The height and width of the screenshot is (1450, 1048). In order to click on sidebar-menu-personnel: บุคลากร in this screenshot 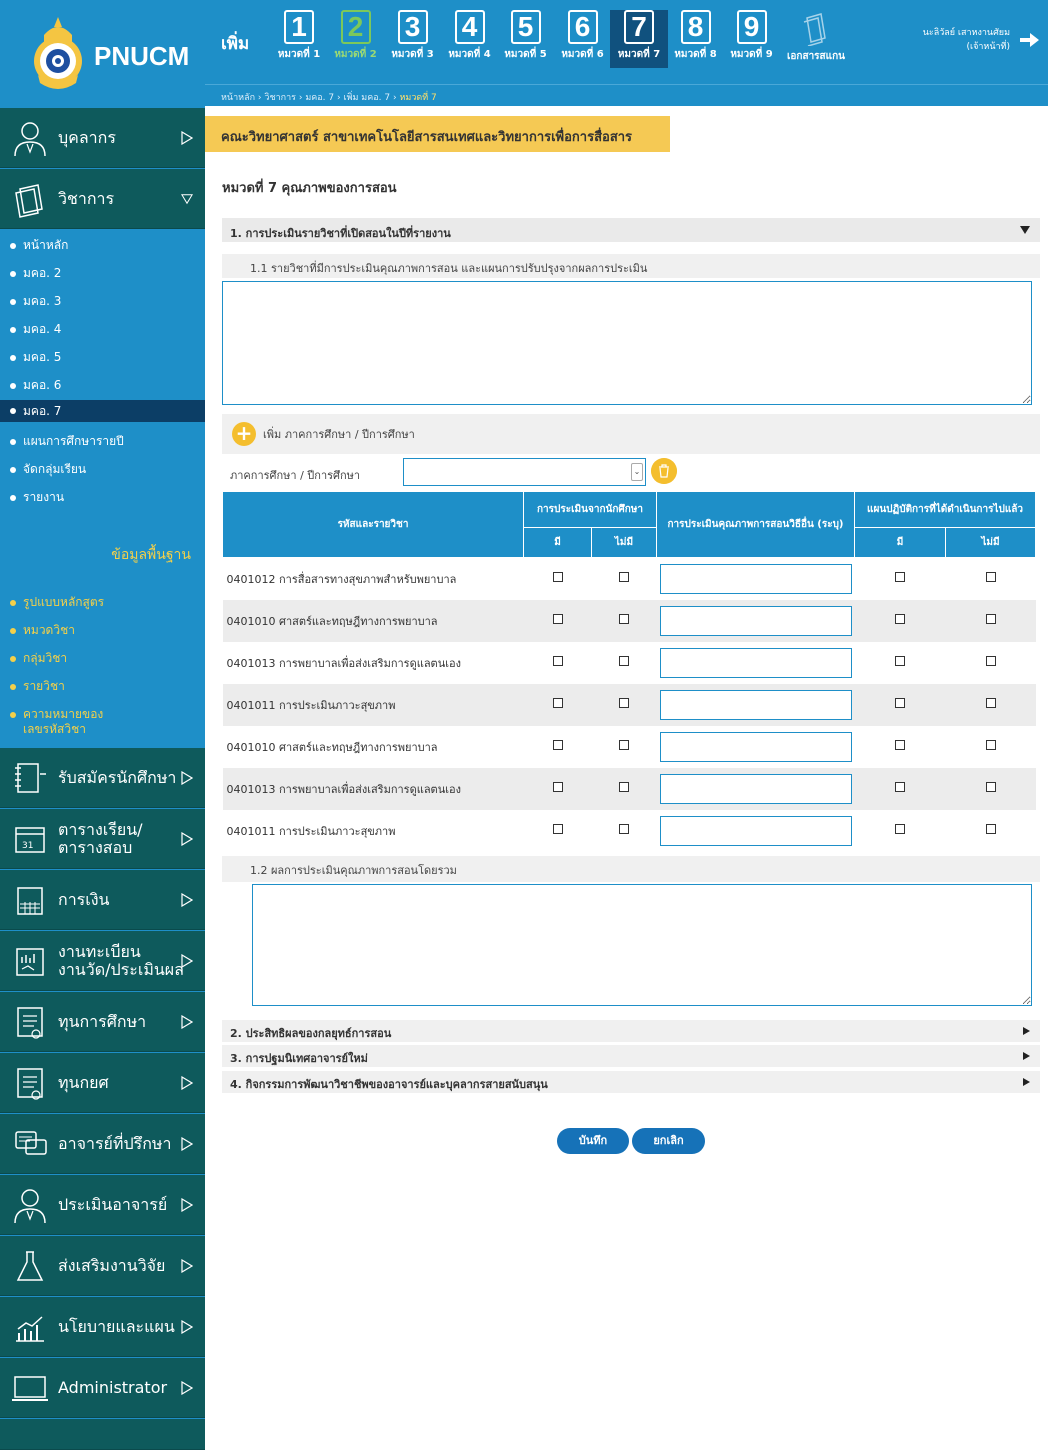, I will do `click(102, 138)`.